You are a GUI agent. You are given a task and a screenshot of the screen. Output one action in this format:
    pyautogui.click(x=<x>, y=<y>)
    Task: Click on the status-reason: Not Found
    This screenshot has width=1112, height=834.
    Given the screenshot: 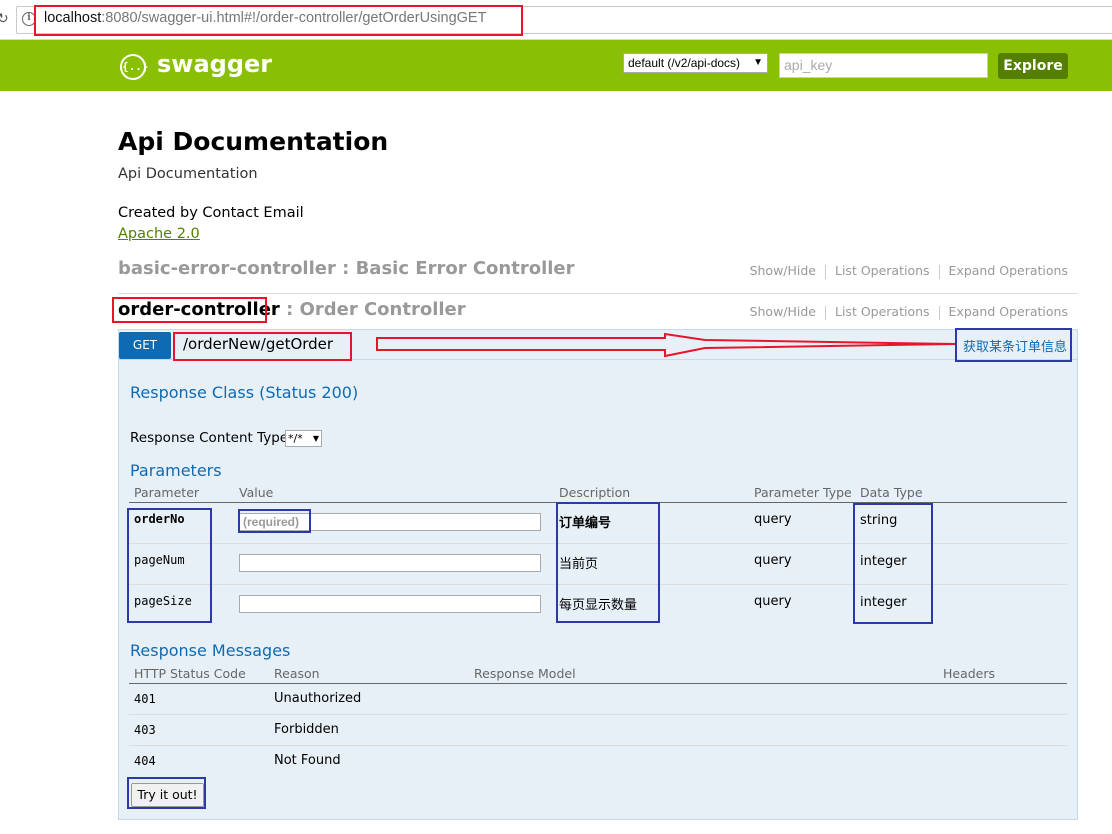 What is the action you would take?
    pyautogui.click(x=307, y=761)
    